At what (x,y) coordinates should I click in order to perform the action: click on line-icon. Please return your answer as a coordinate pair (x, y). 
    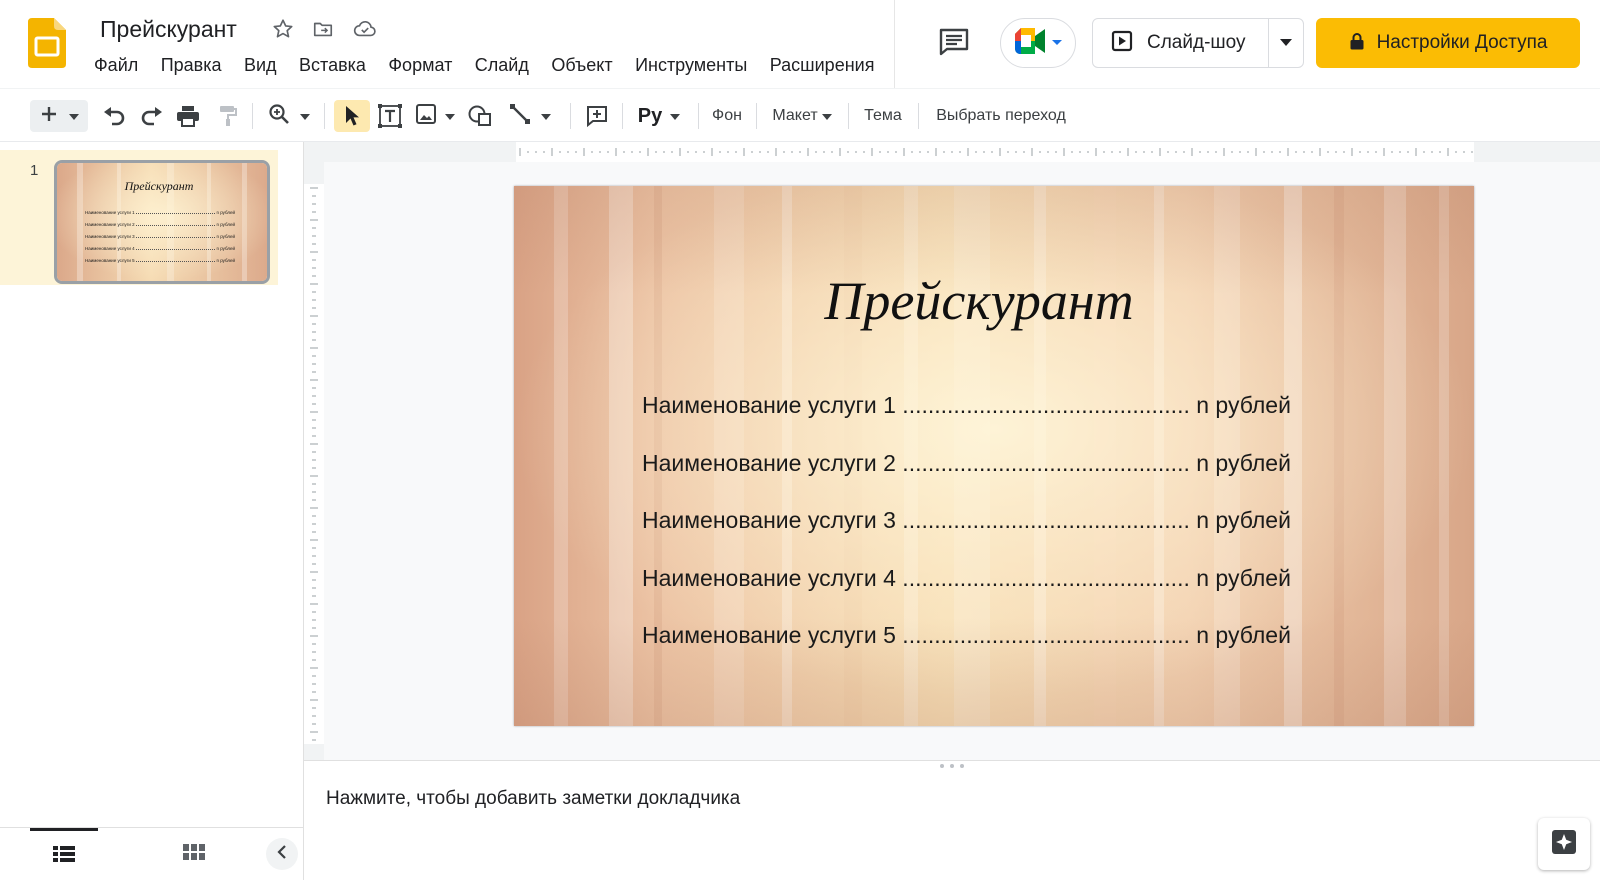
    Looking at the image, I should click on (520, 116).